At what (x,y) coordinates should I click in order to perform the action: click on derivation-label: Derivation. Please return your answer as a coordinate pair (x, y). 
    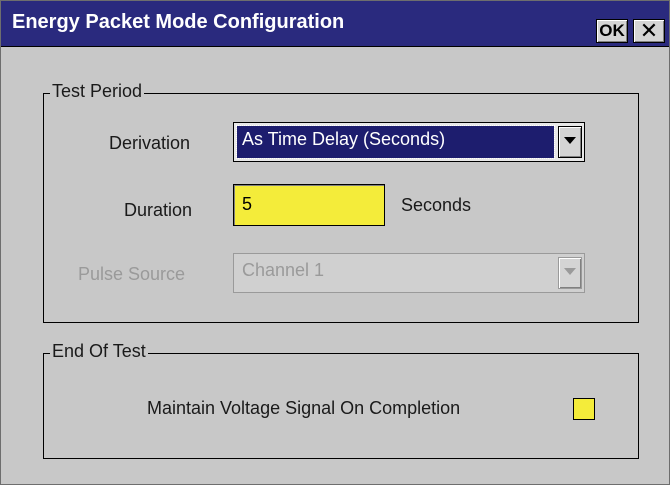
    Looking at the image, I should click on (150, 143).